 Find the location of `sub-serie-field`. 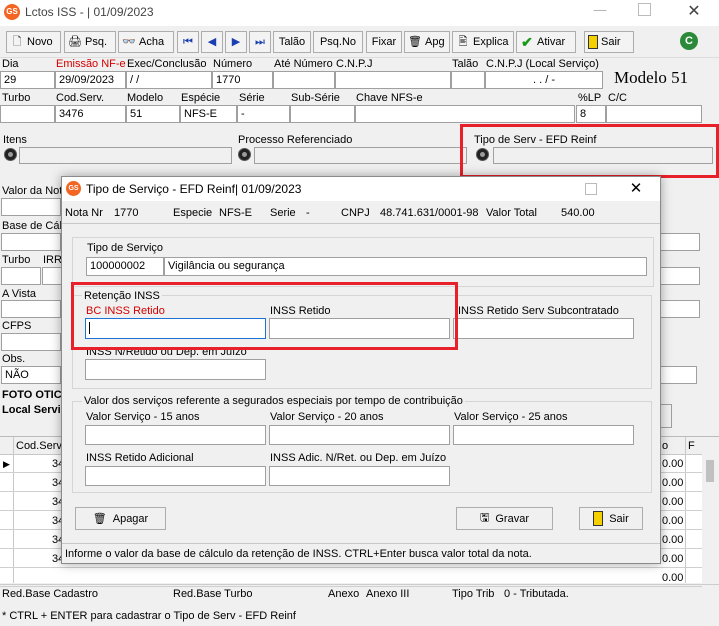

sub-serie-field is located at coordinates (322, 114).